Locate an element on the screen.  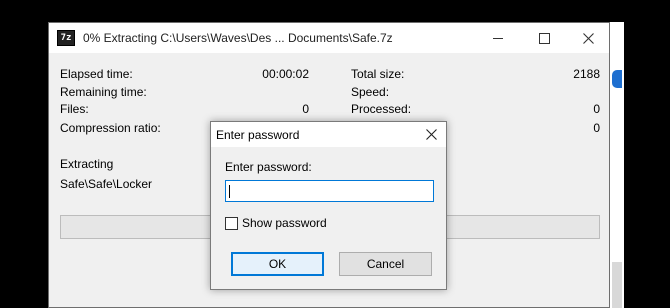
background-window-scrollbar is located at coordinates (617, 285).